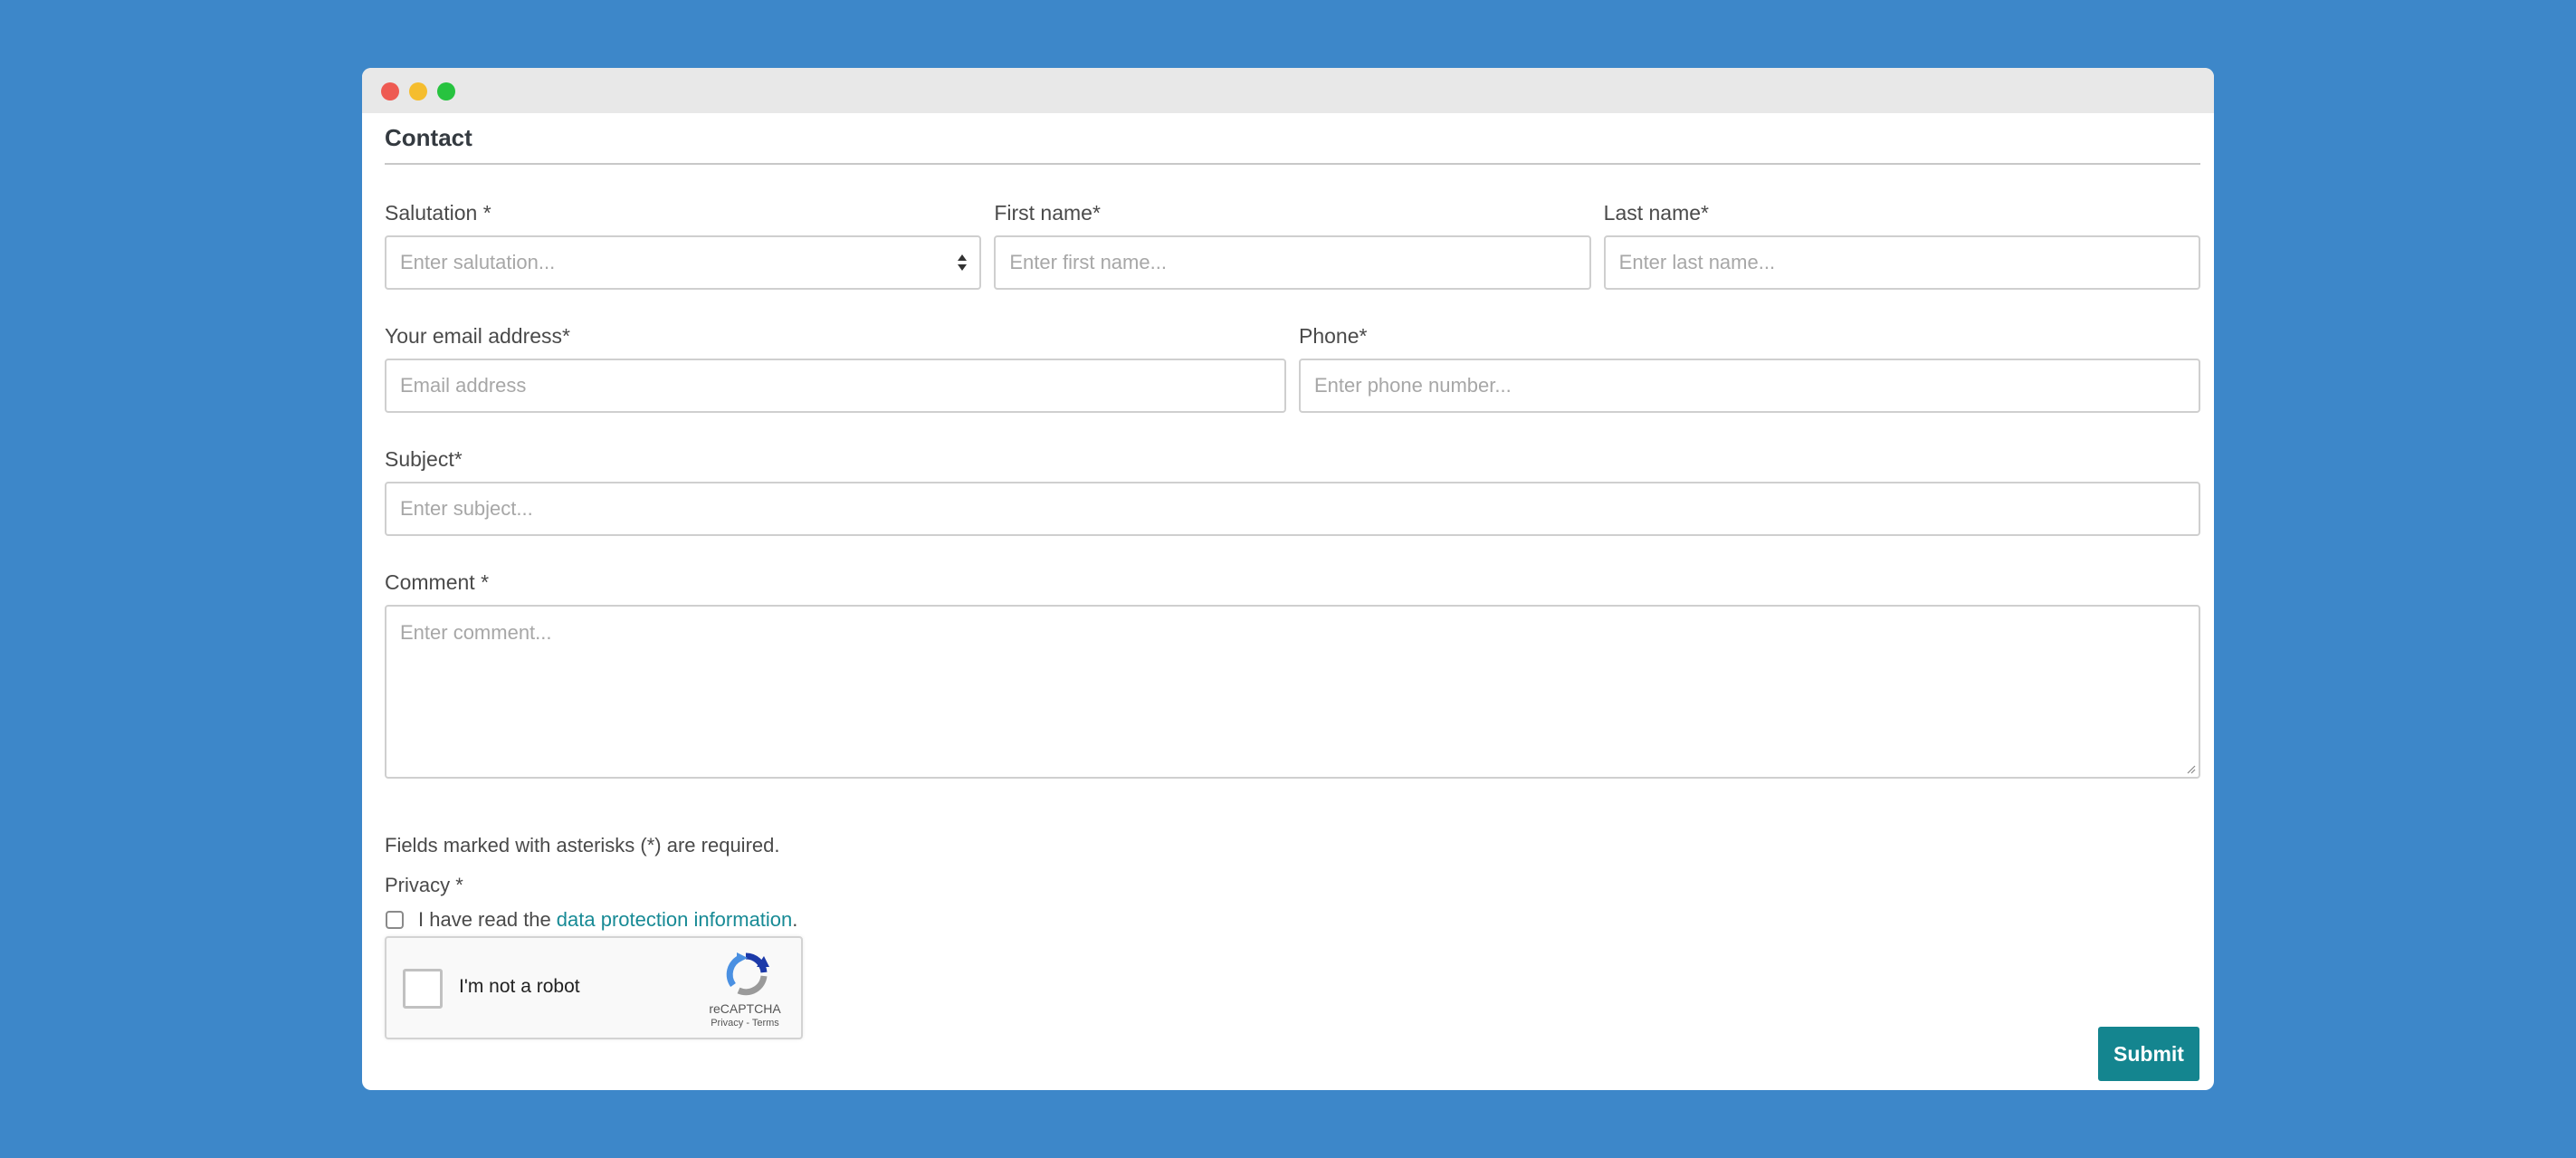  I want to click on email-input: Email address, so click(835, 386).